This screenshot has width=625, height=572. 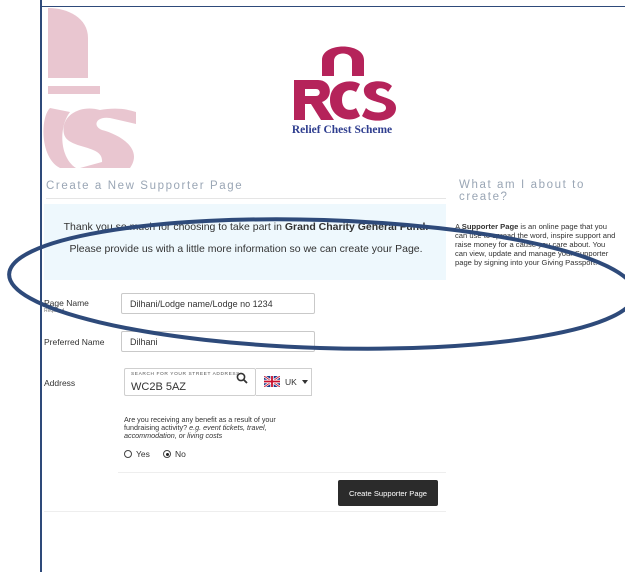 I want to click on footer-divider, so click(x=245, y=511).